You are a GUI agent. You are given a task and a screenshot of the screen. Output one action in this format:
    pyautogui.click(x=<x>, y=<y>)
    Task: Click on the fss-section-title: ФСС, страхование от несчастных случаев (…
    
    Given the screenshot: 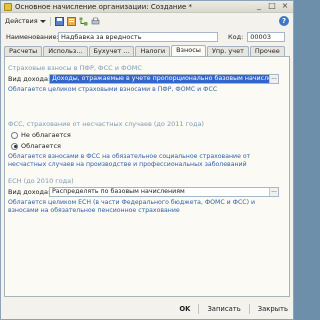 What is the action you would take?
    pyautogui.click(x=106, y=124)
    